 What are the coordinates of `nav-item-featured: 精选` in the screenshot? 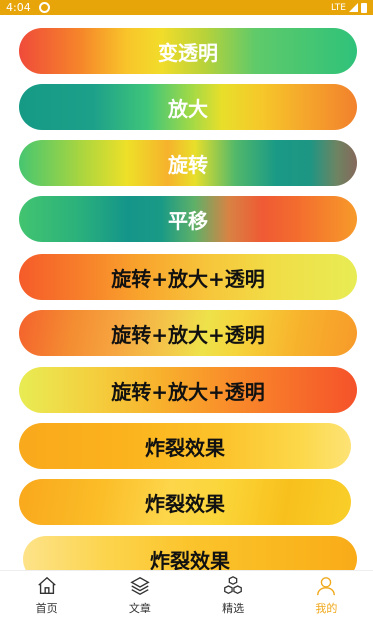 It's located at (233, 595).